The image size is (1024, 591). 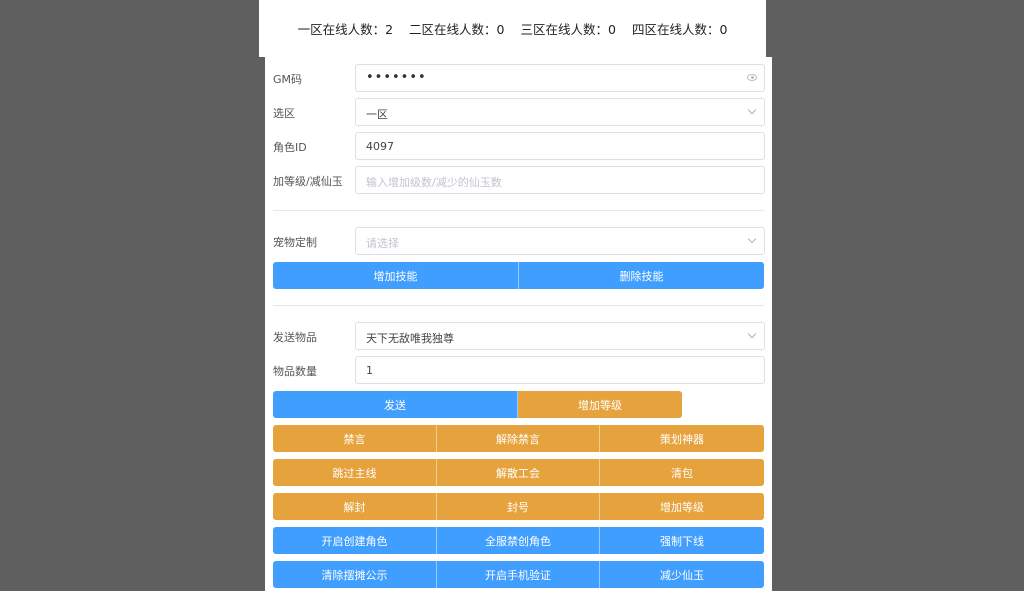 What do you see at coordinates (434, 182) in the screenshot?
I see `level-jade-placeholder: 输入增加级数/减少的仙玉数` at bounding box center [434, 182].